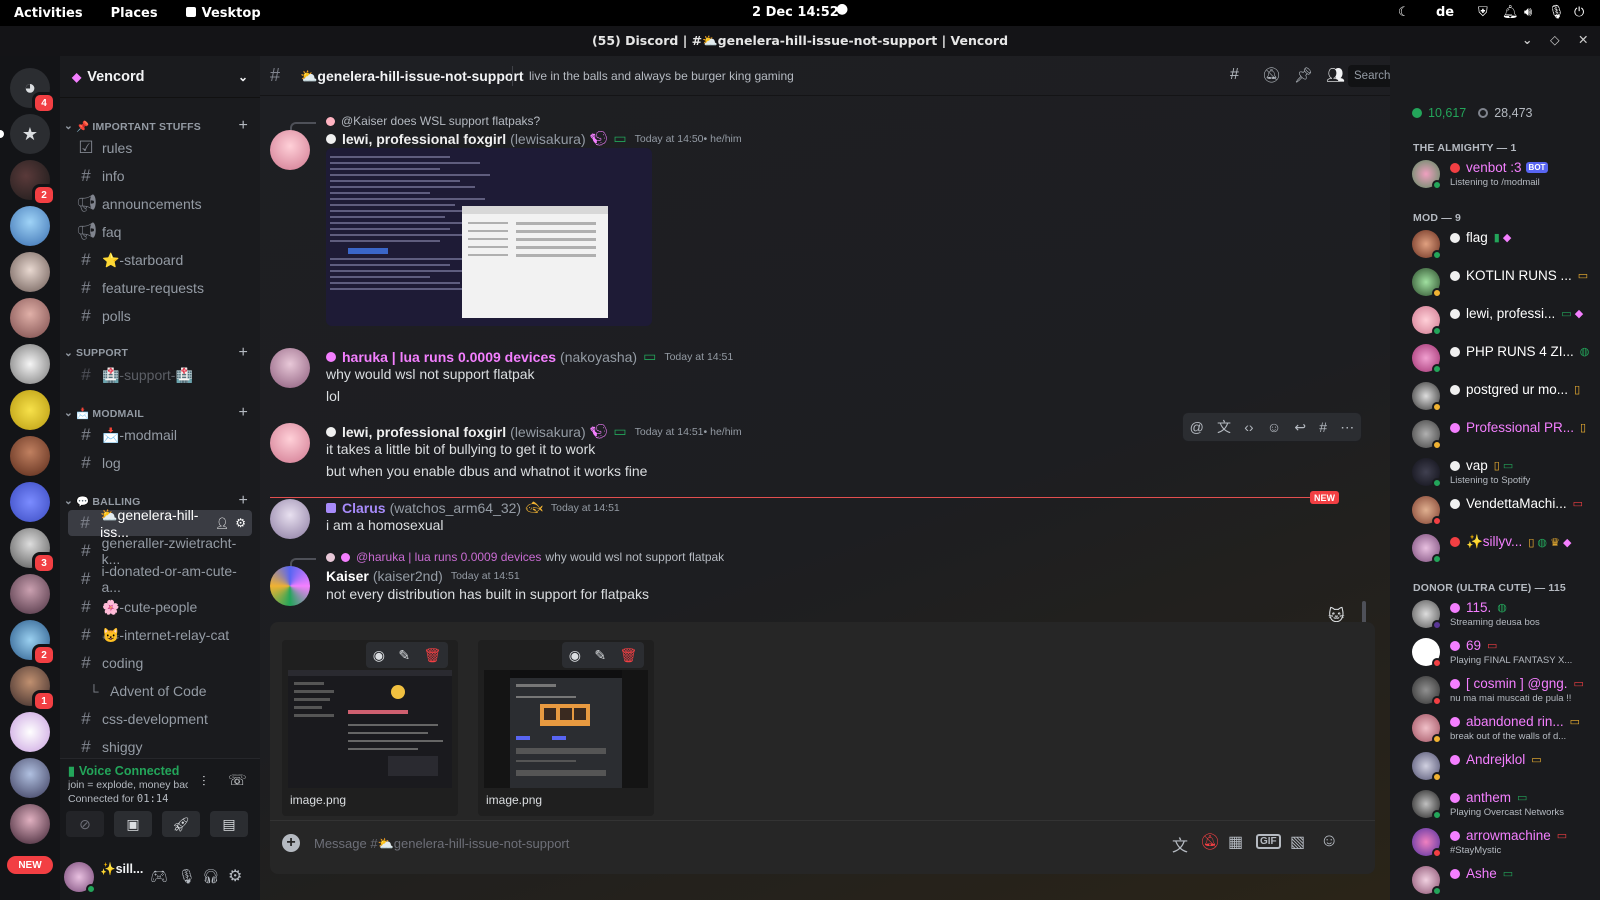 The height and width of the screenshot is (900, 1600). Describe the element at coordinates (1503, 176) in the screenshot. I see `member-row: venbot :3 BOT Listening to /modmail` at that location.